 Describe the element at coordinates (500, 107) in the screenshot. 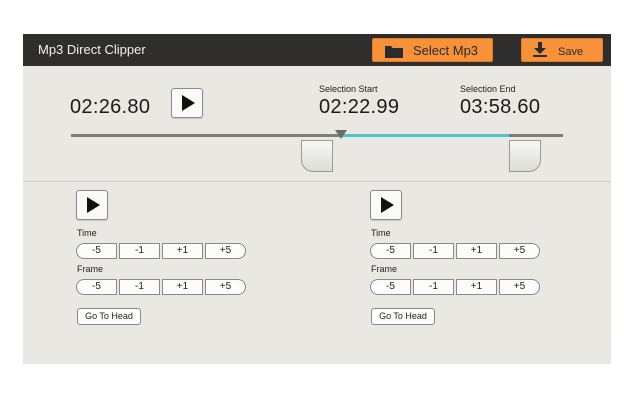

I see `selection-end-time: 03:58.60` at that location.